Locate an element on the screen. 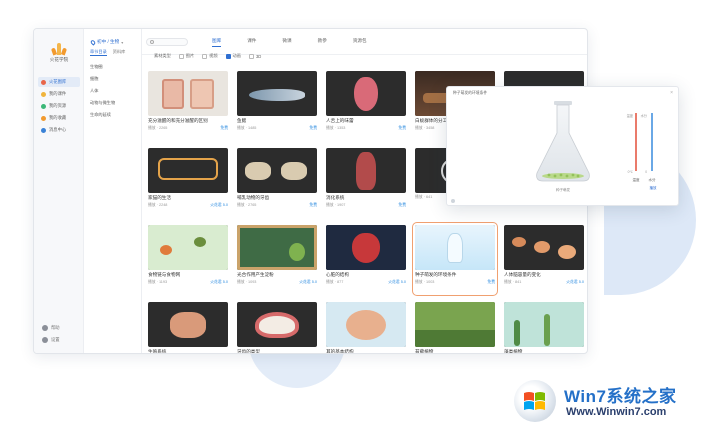 Image resolution: width=707 pixels, height=427 pixels. media-card: 鱼鳃 播放 · 1485 免费 is located at coordinates (277, 105).